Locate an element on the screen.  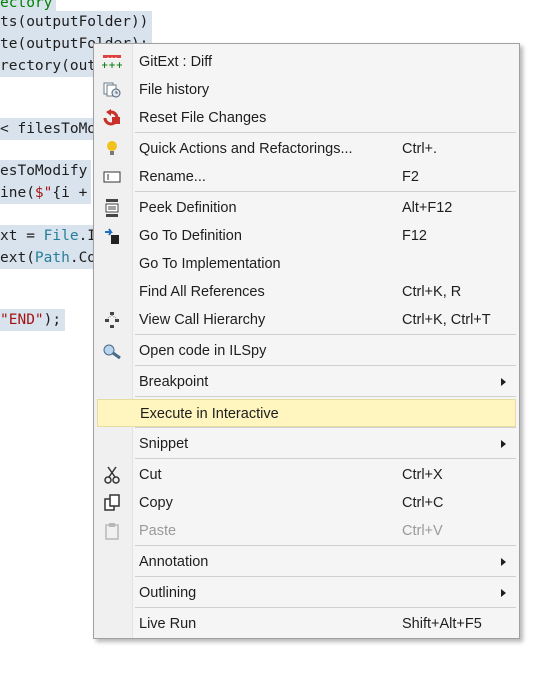
code-line: ext(Path.Co is located at coordinates (50, 258).